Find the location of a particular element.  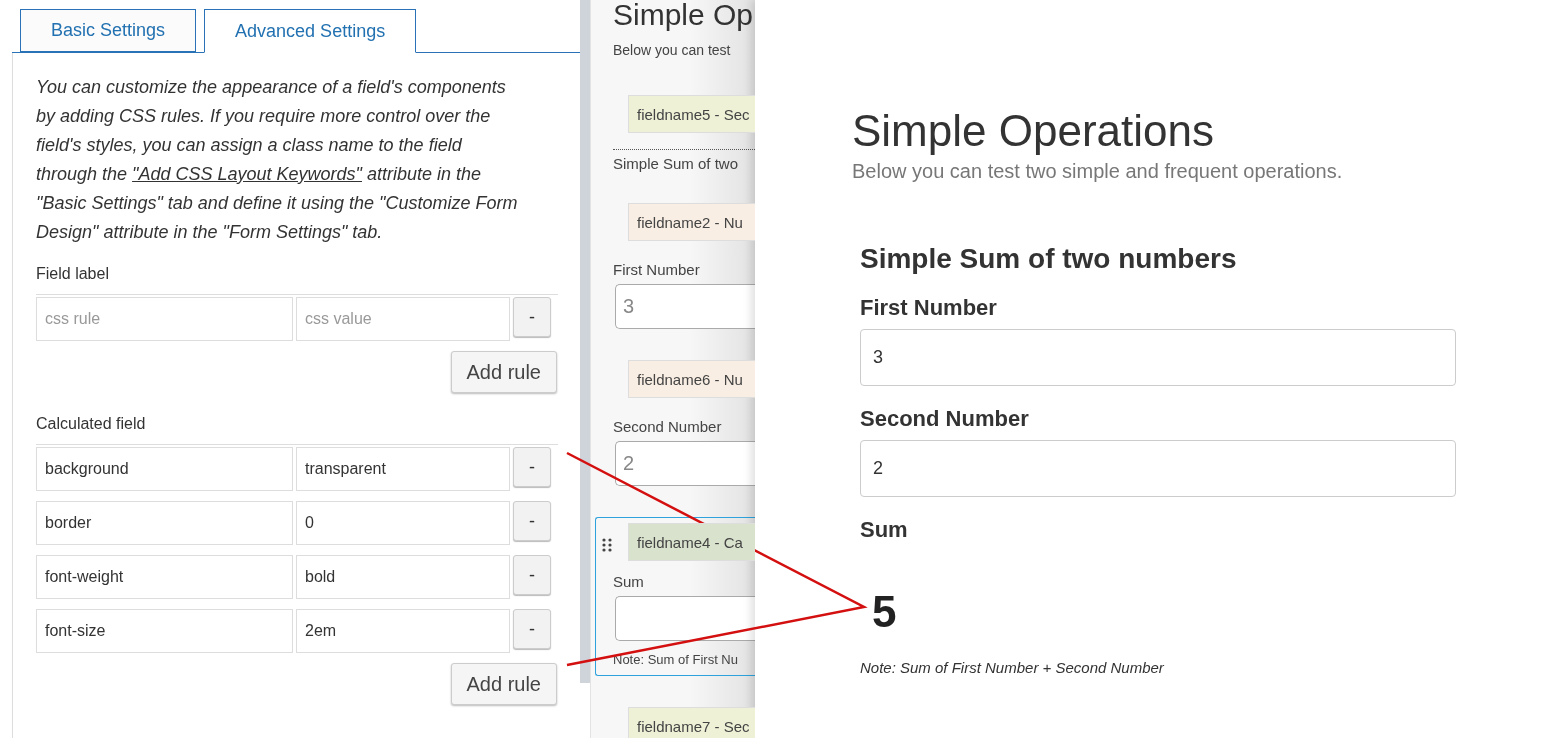

css-rule-field: border is located at coordinates (164, 523).